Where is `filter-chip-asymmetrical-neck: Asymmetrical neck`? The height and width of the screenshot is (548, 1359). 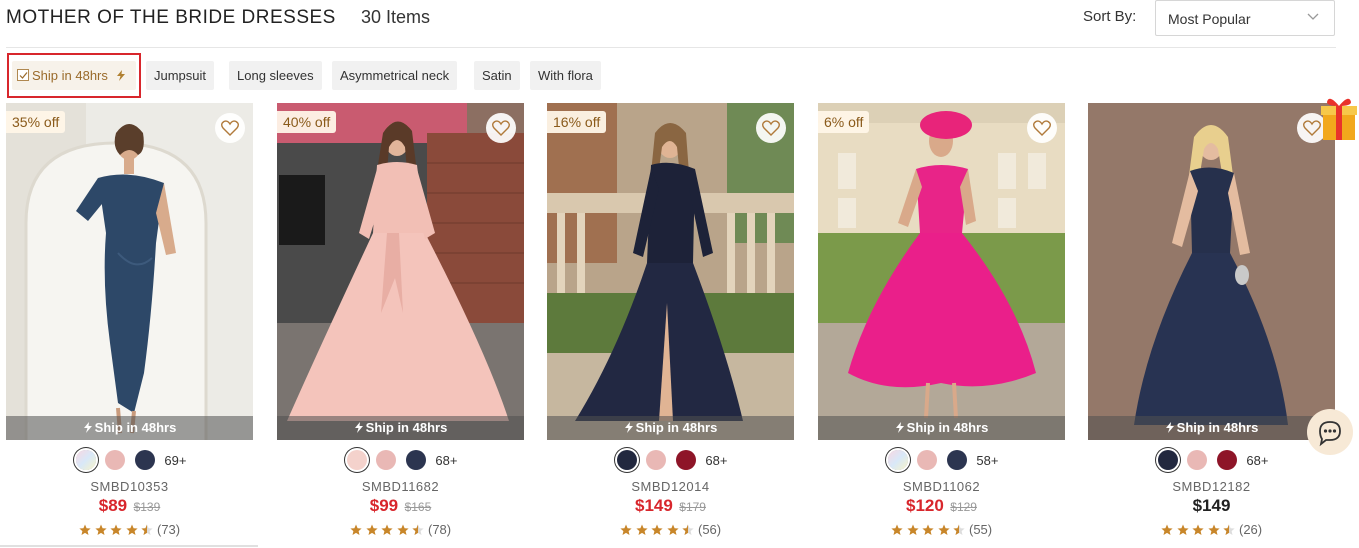 filter-chip-asymmetrical-neck: Asymmetrical neck is located at coordinates (395, 75).